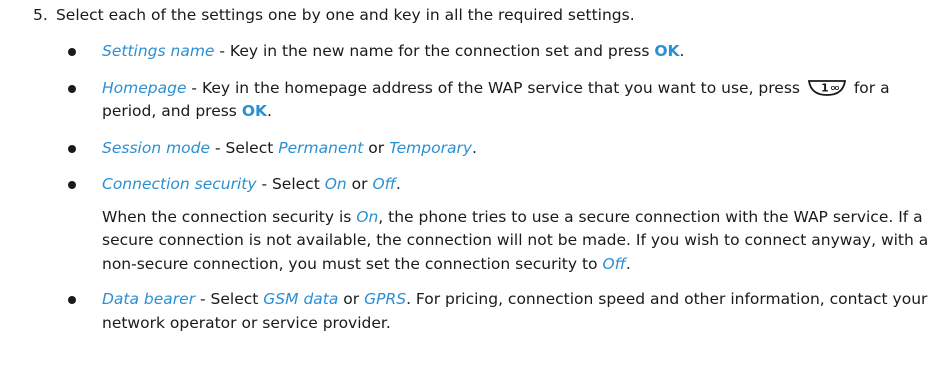  What do you see at coordinates (144, 87) in the screenshot?
I see `setting-term: Homepage` at bounding box center [144, 87].